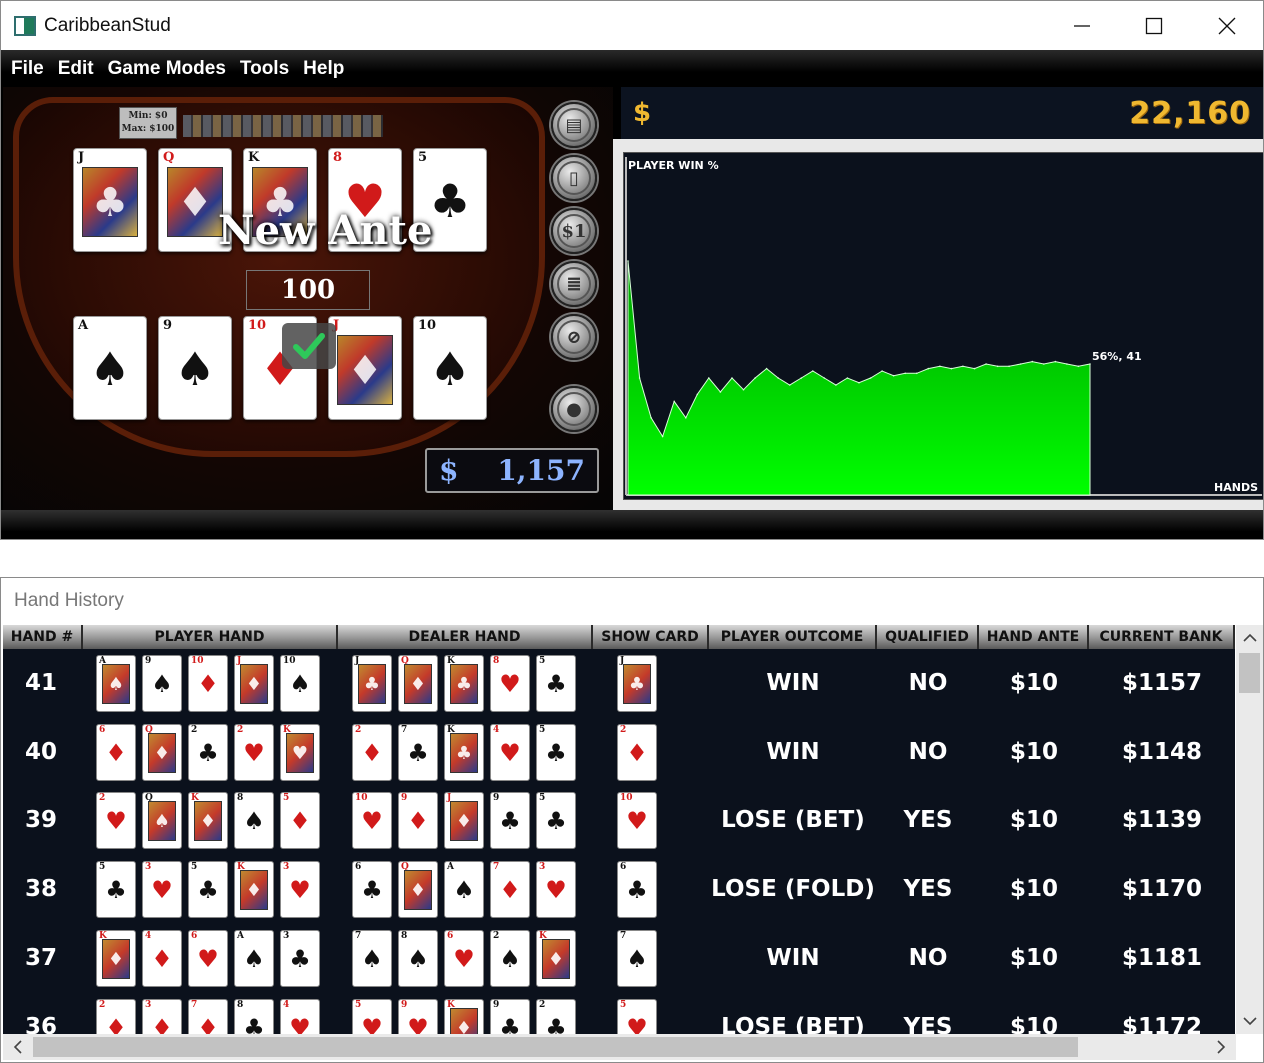 Image resolution: width=1264 pixels, height=1063 pixels. What do you see at coordinates (1249, 829) in the screenshot?
I see `vertical-scrollbar` at bounding box center [1249, 829].